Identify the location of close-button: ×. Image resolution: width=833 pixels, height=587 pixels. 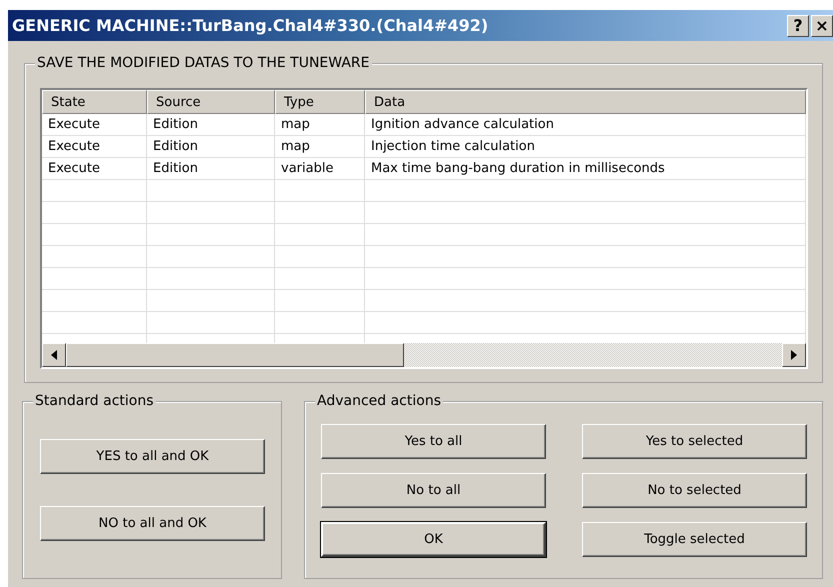
(822, 25).